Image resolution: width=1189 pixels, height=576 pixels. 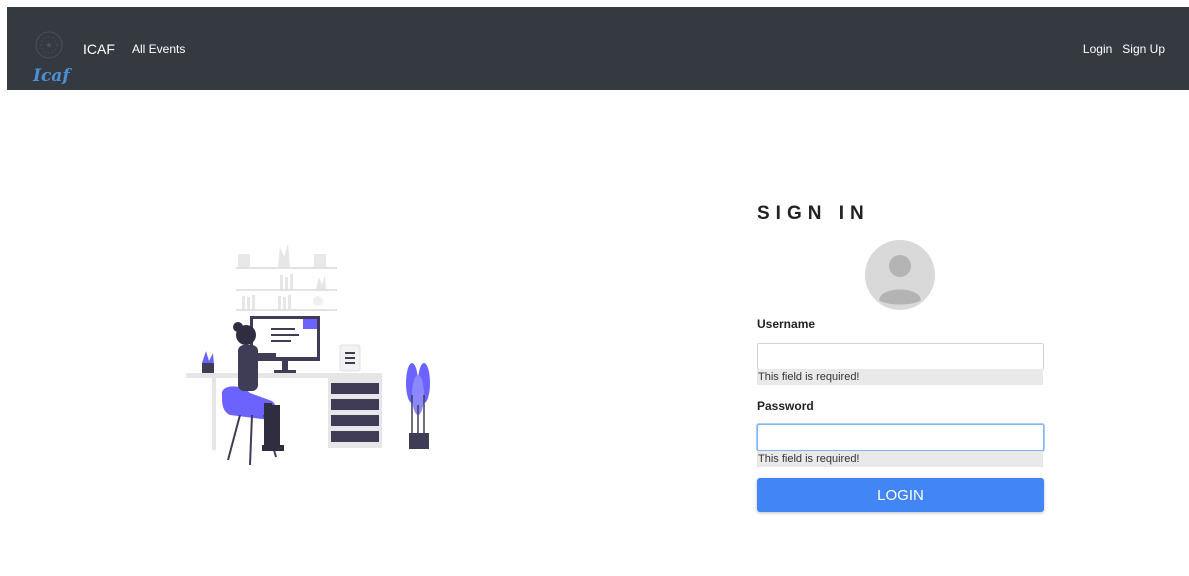 I want to click on nav-link-all-events: All Events, so click(x=158, y=49).